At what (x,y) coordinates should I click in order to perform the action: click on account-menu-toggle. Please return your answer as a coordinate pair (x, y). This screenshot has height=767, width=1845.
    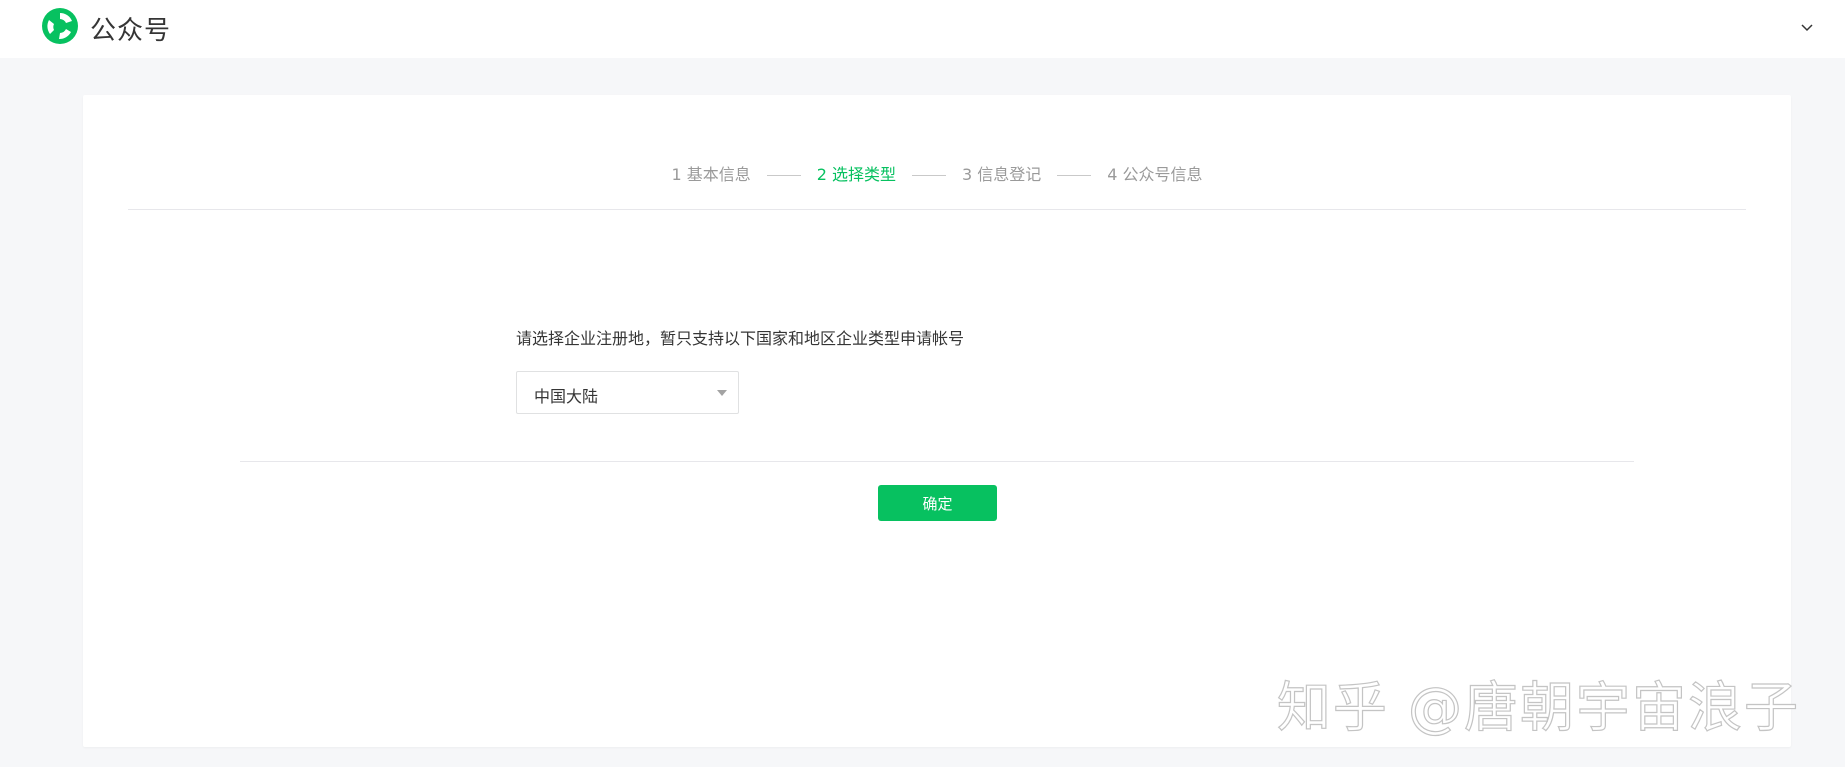
    Looking at the image, I should click on (1807, 27).